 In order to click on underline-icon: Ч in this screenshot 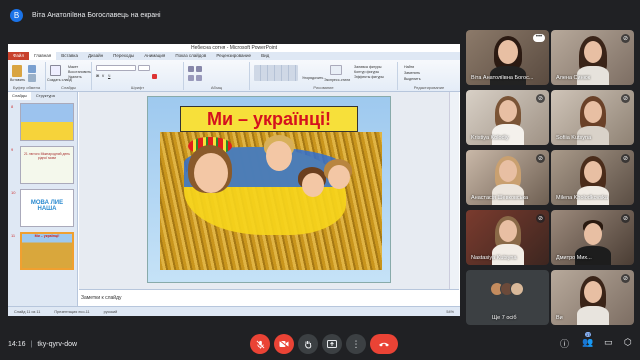, I will do `click(109, 76)`.